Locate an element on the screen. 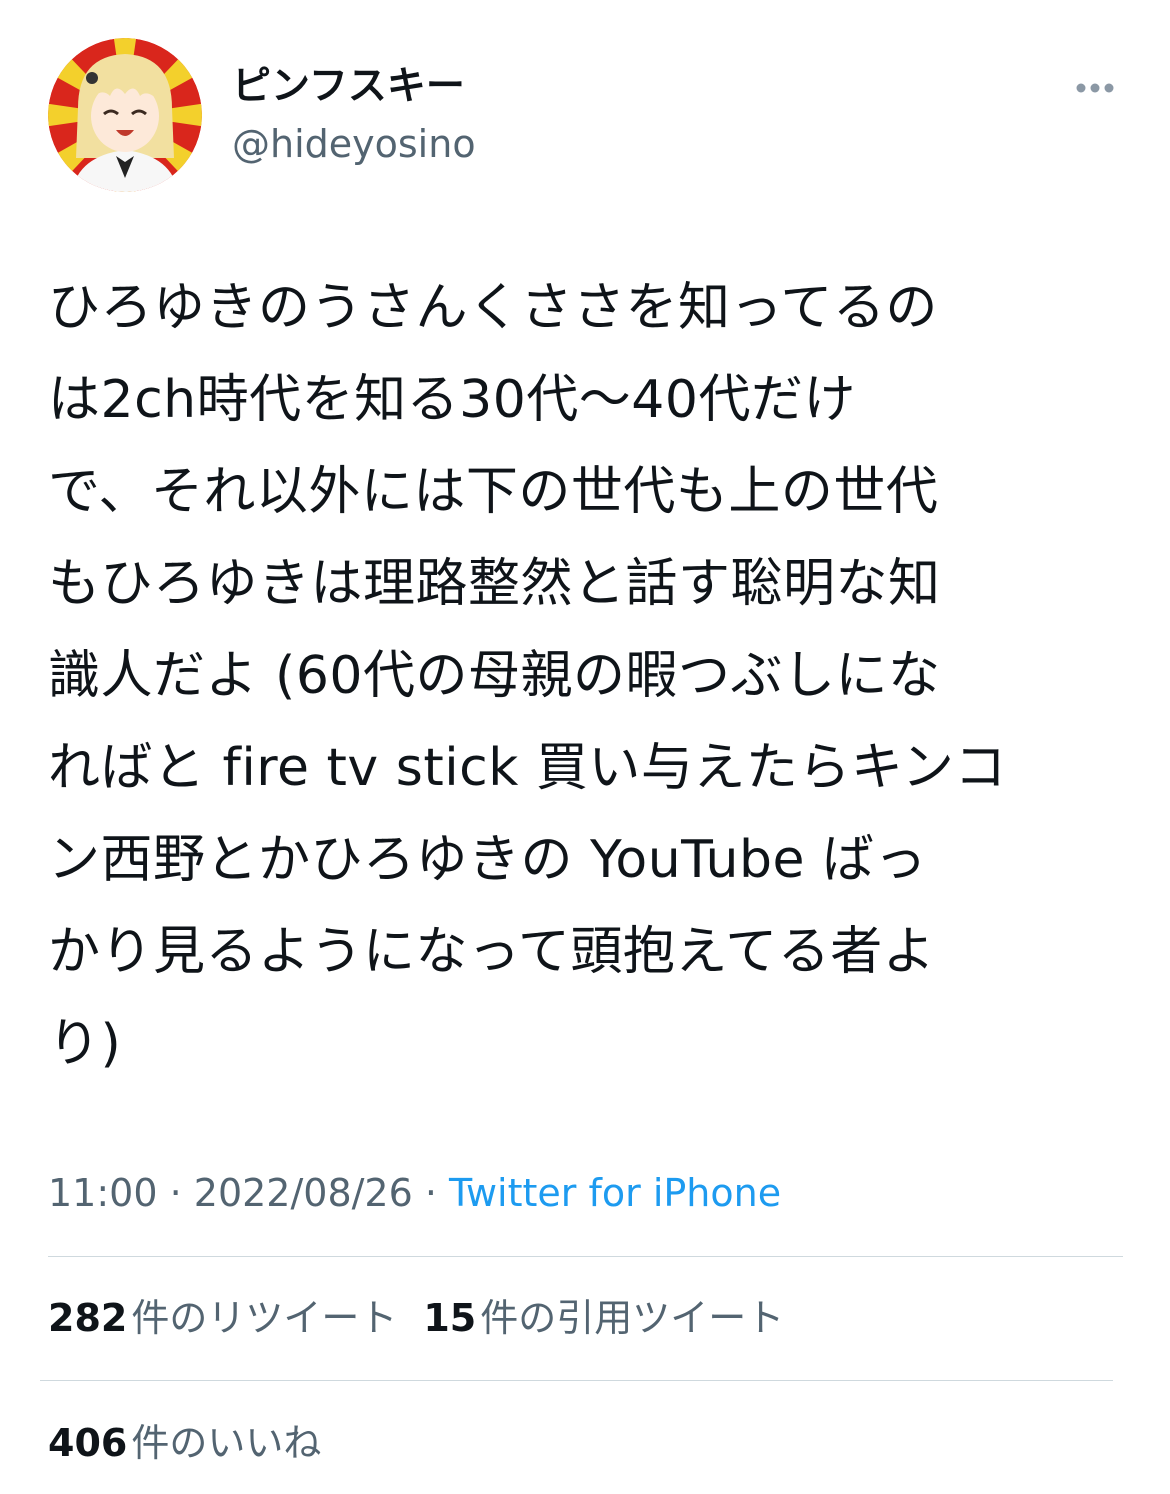 This screenshot has width=1170, height=1494. more-horizontal-icon is located at coordinates (1095, 88).